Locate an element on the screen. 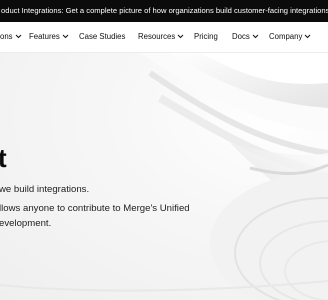 The image size is (328, 300). hero-description-line: evelopment. is located at coordinates (26, 223).